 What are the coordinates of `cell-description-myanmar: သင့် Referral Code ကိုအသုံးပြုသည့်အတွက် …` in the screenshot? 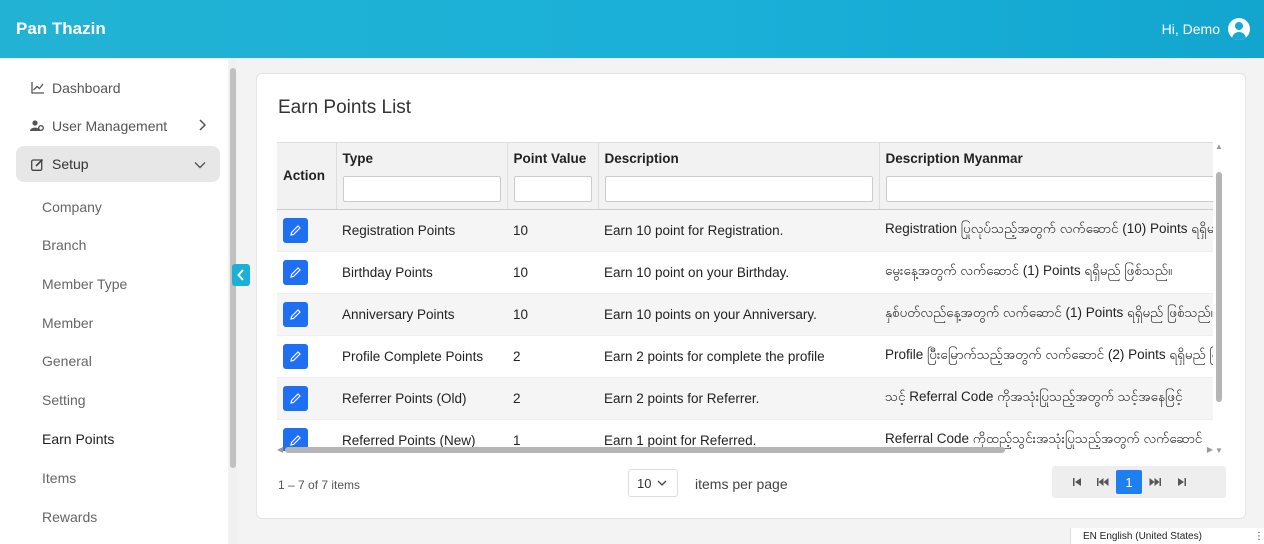 It's located at (1046, 398).